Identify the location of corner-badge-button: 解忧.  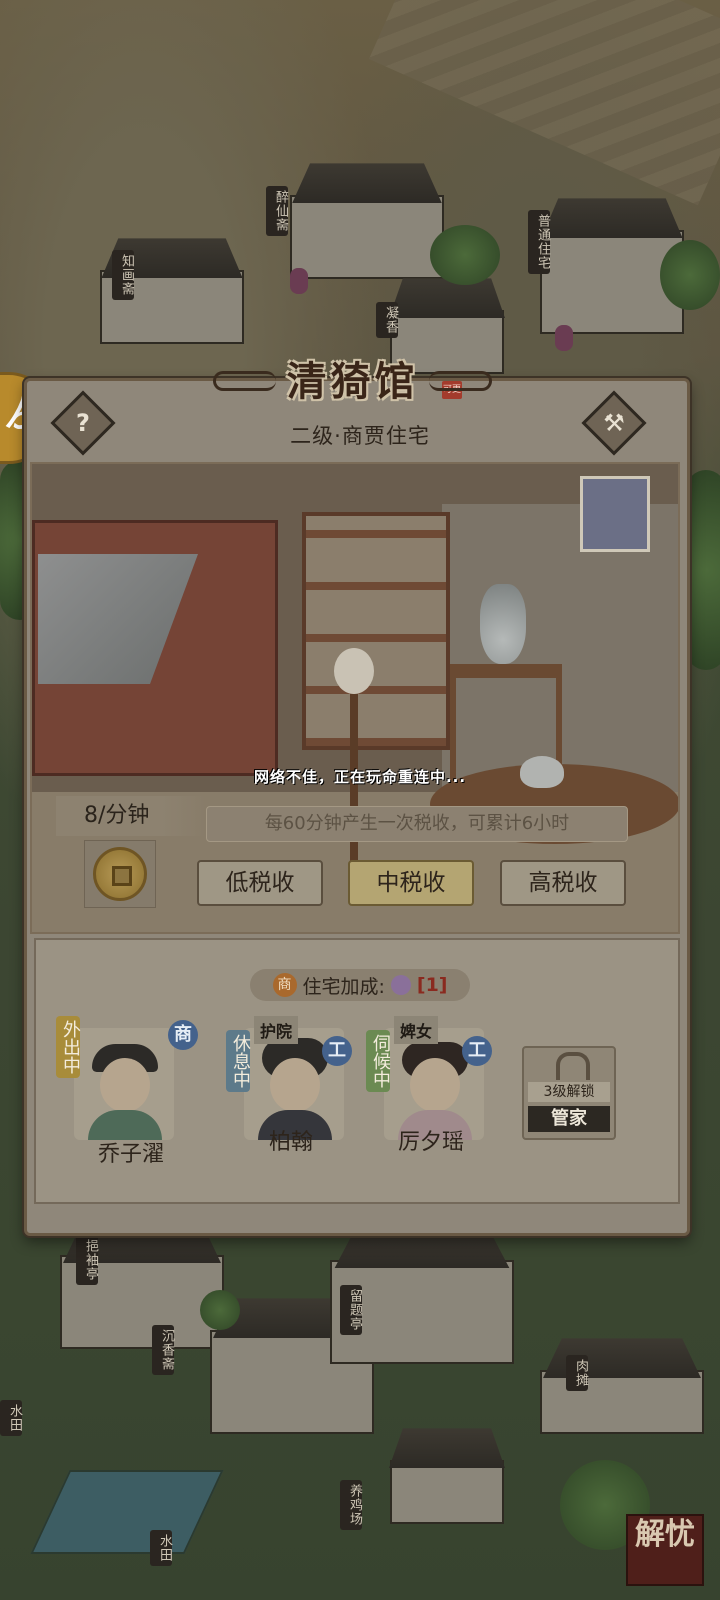
(665, 1550).